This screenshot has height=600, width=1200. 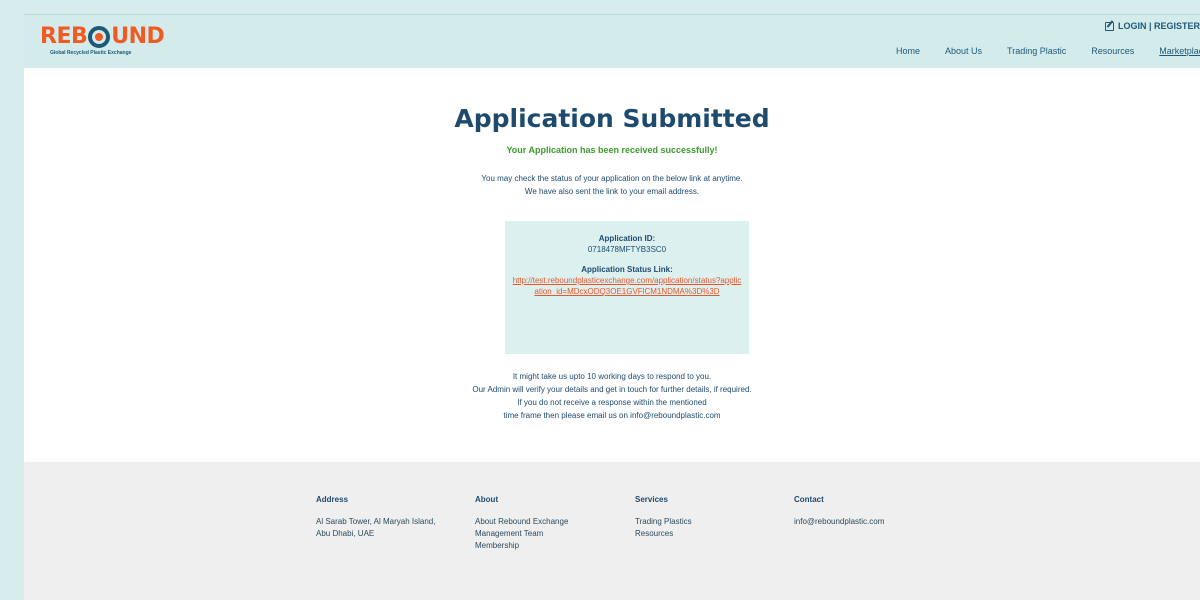 What do you see at coordinates (487, 499) in the screenshot?
I see `footer-heading: About` at bounding box center [487, 499].